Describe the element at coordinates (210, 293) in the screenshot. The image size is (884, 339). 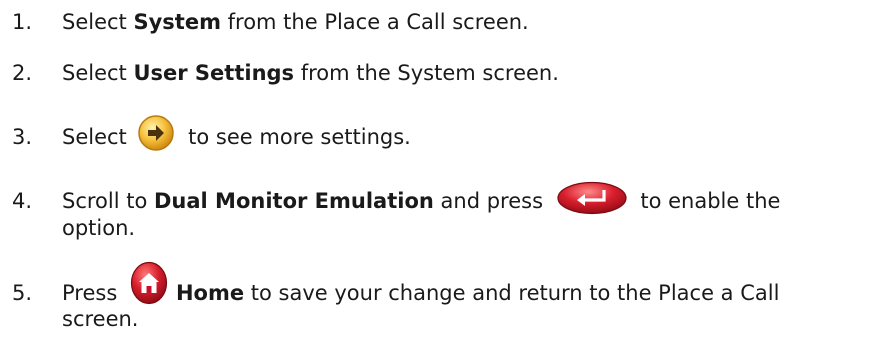
I see `ui-label-home: Home` at that location.